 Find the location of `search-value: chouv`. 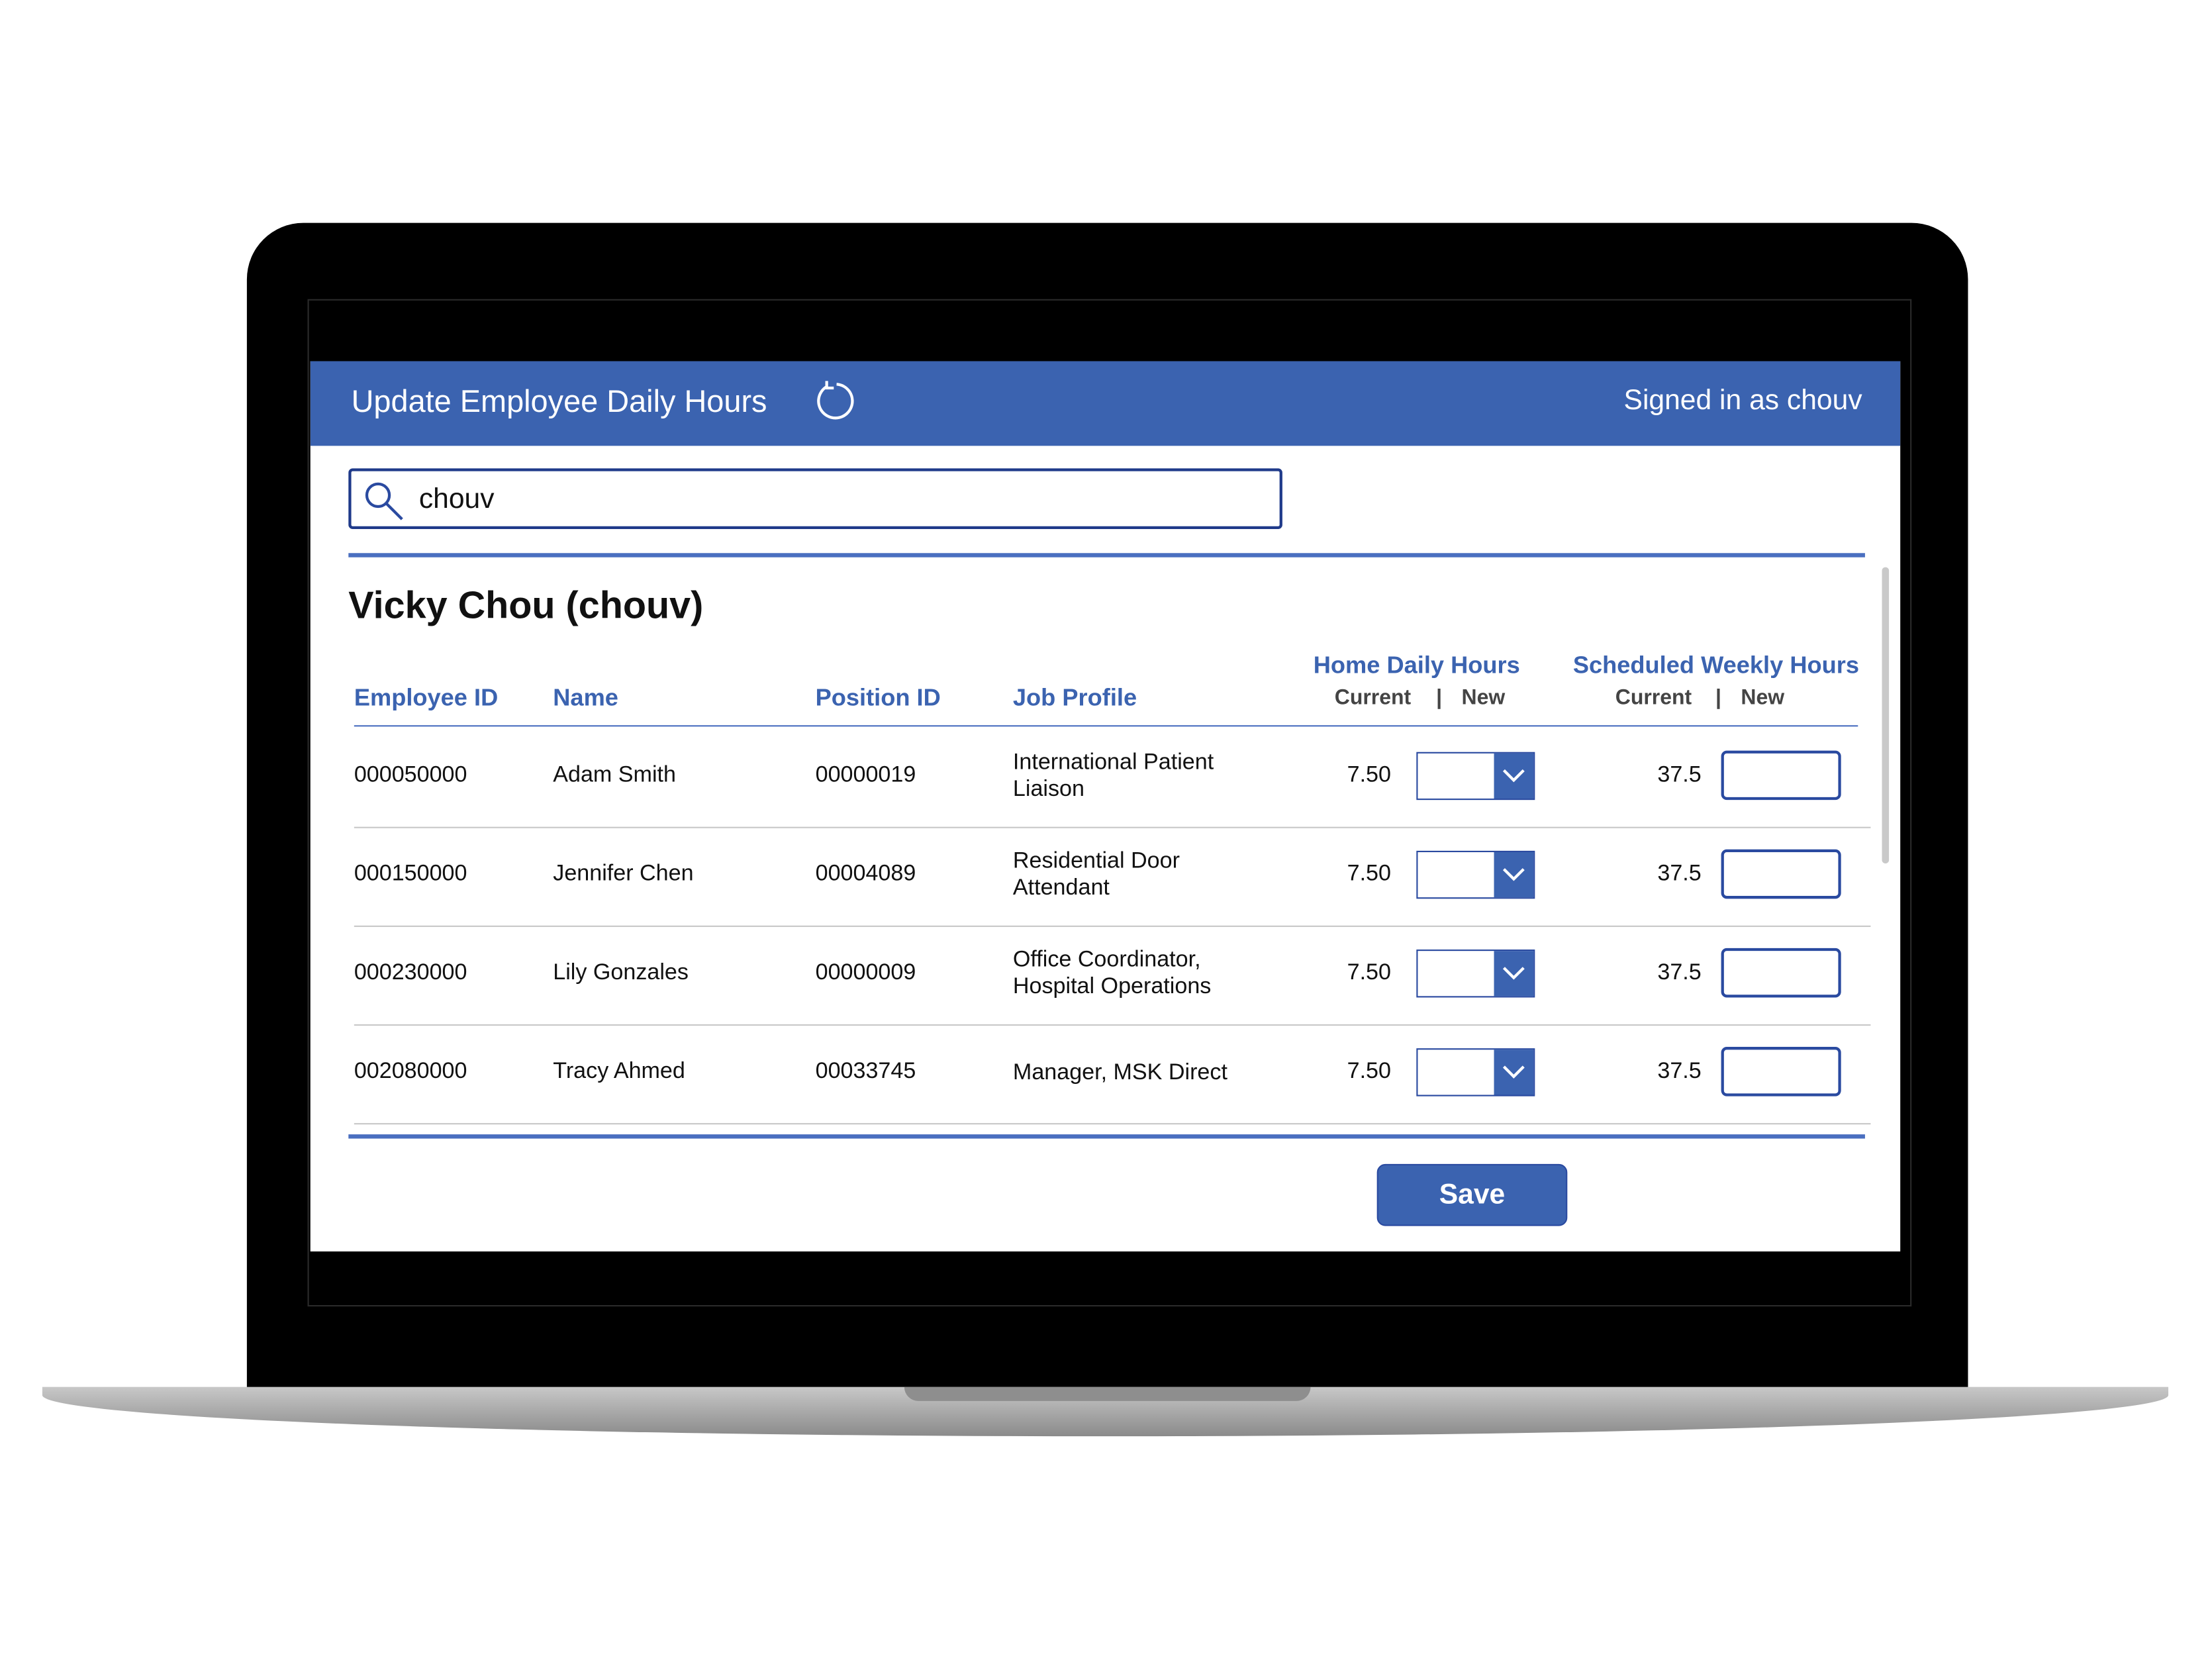

search-value: chouv is located at coordinates (456, 499).